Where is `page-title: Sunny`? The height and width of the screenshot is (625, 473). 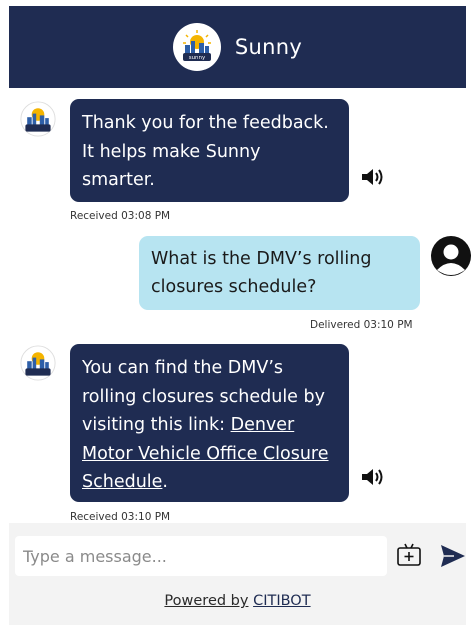
page-title: Sunny is located at coordinates (268, 47).